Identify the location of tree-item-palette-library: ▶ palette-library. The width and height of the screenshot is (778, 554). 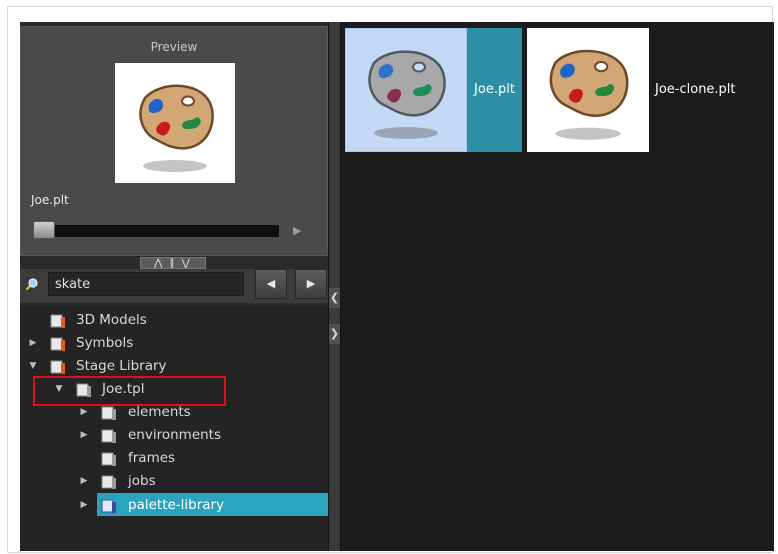
(174, 505).